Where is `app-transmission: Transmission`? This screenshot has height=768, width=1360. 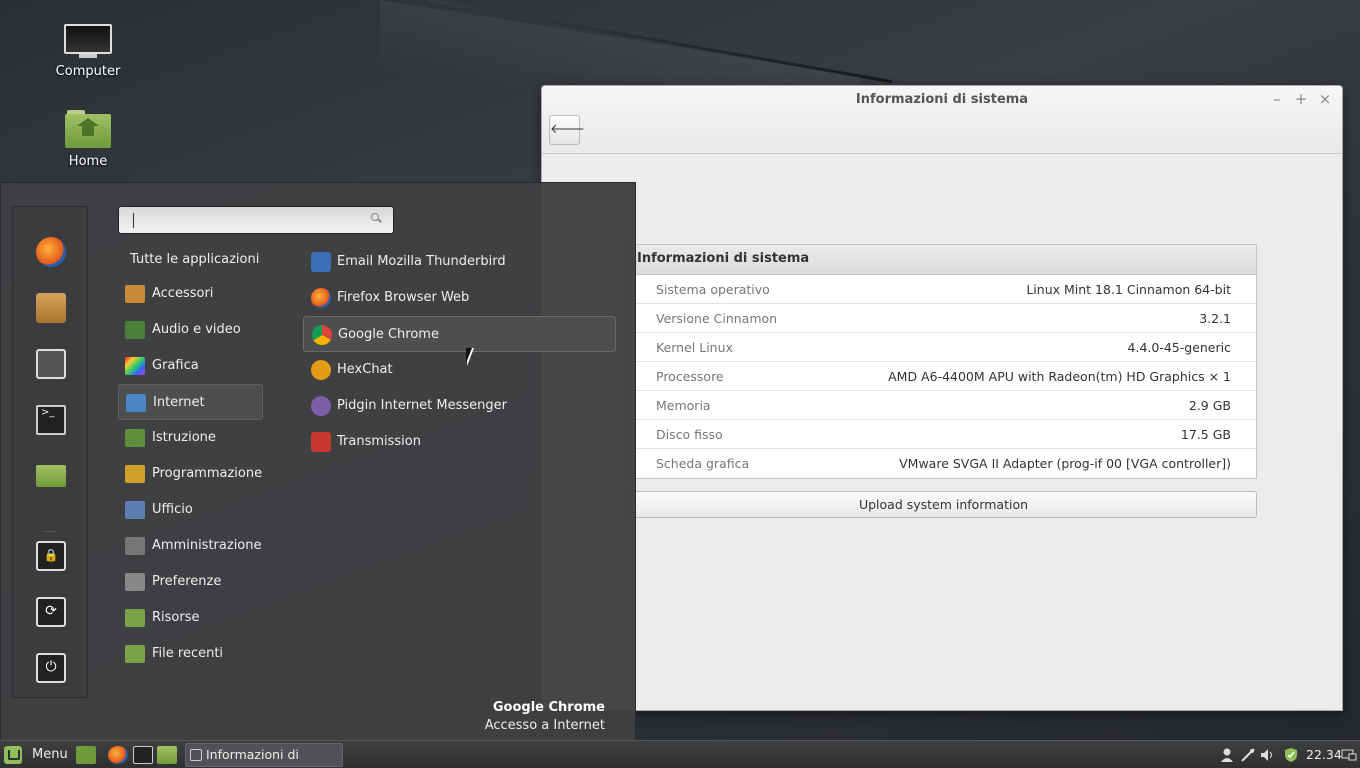
app-transmission: Transmission is located at coordinates (459, 442).